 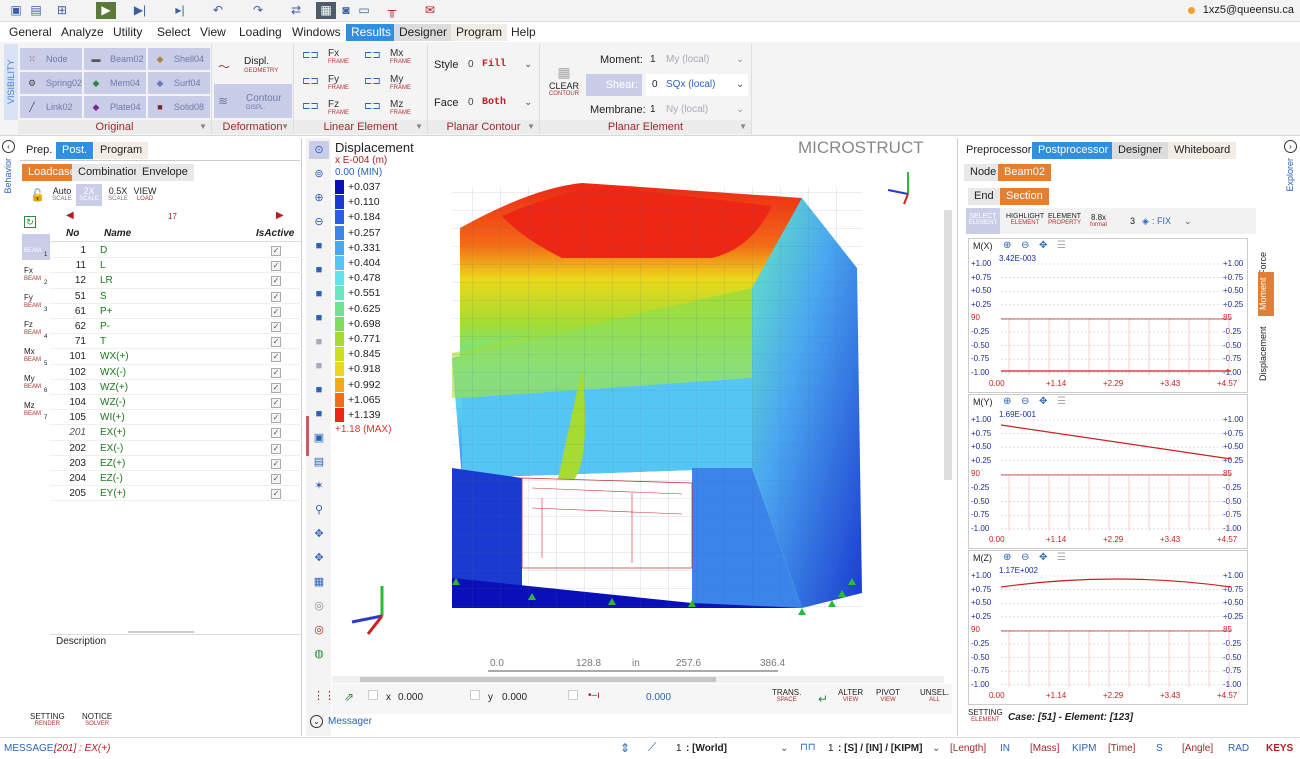 I want to click on tab-program: Program, so click(x=121, y=150).